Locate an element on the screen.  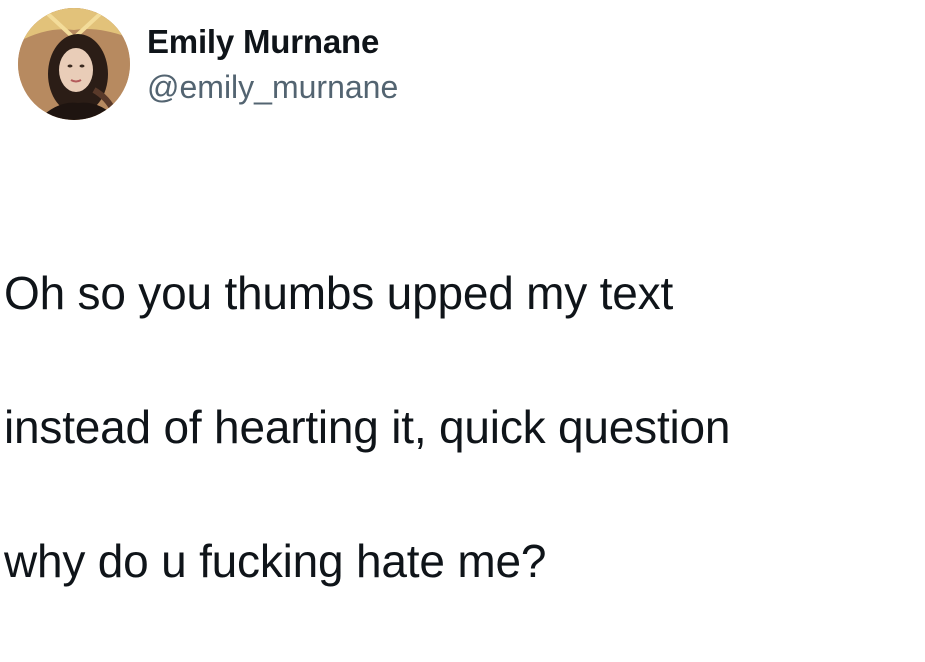
profile-photo-icon is located at coordinates (74, 64).